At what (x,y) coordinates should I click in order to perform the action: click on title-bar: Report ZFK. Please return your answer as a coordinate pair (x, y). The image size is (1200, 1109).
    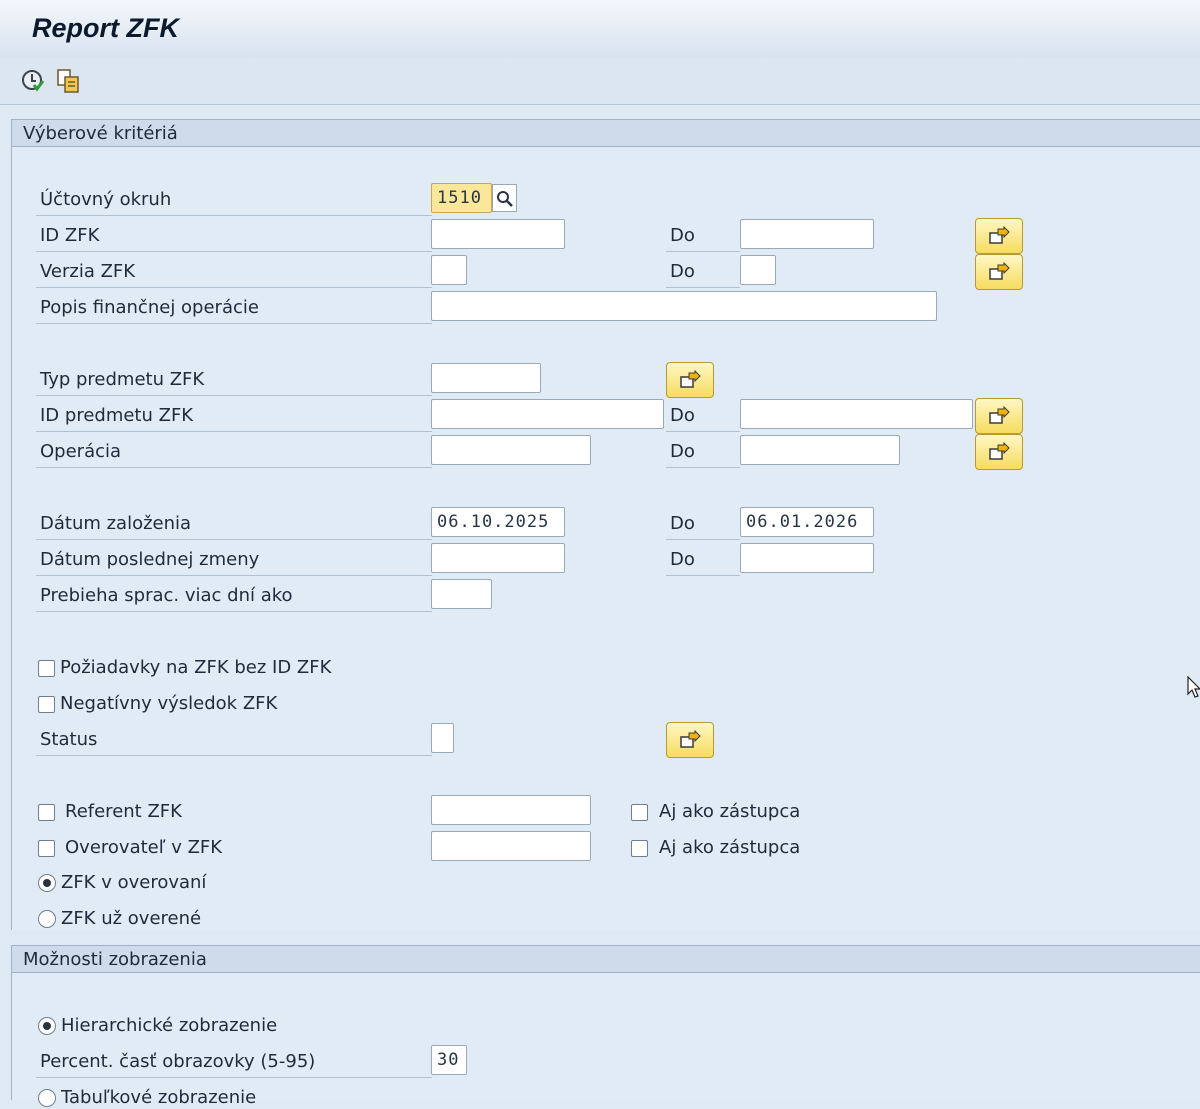
    Looking at the image, I should click on (600, 29).